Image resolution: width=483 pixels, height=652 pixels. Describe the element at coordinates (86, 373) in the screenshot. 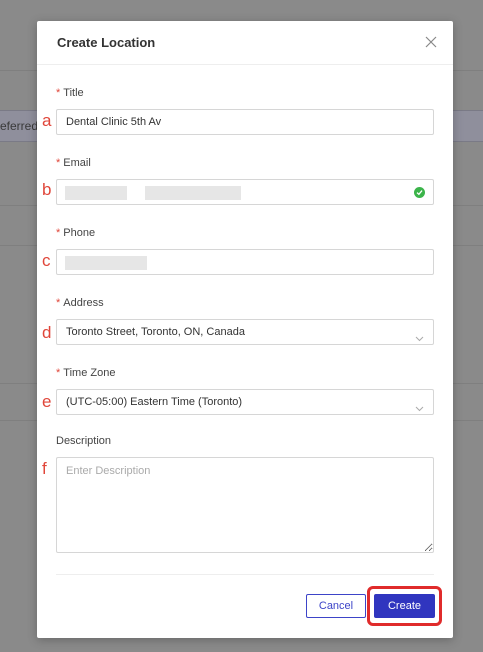

I see `timezone-label: * Time Zone` at that location.